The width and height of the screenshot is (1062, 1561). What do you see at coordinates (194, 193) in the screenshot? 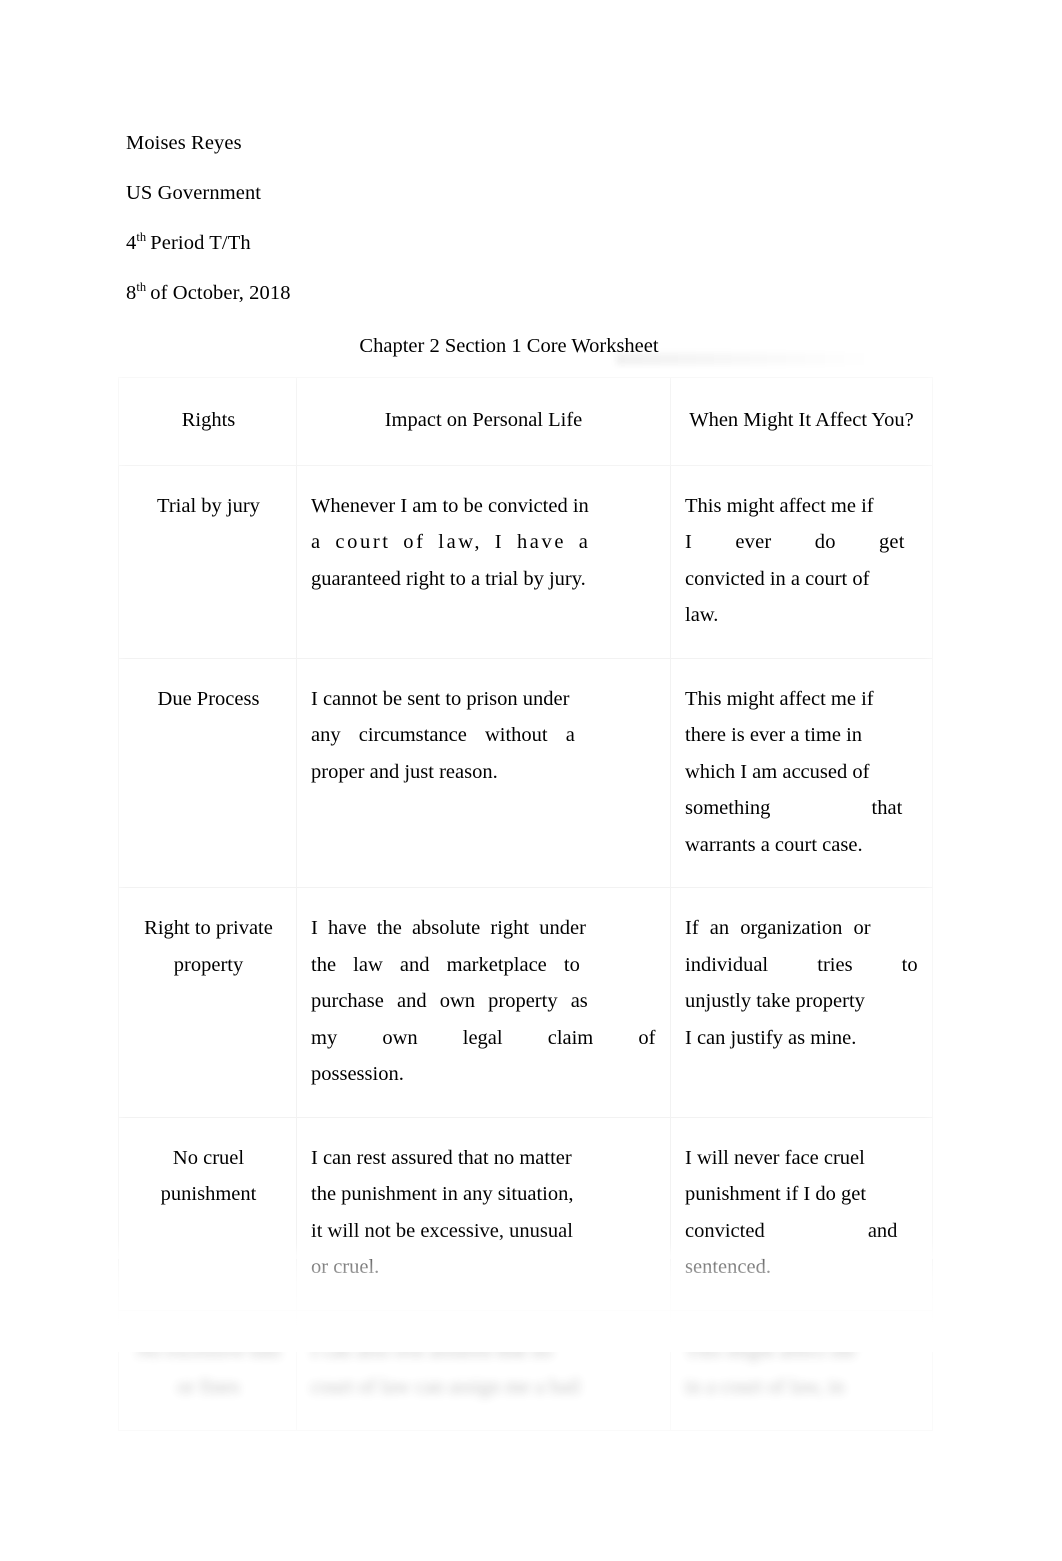
I see `course-name: US Government` at bounding box center [194, 193].